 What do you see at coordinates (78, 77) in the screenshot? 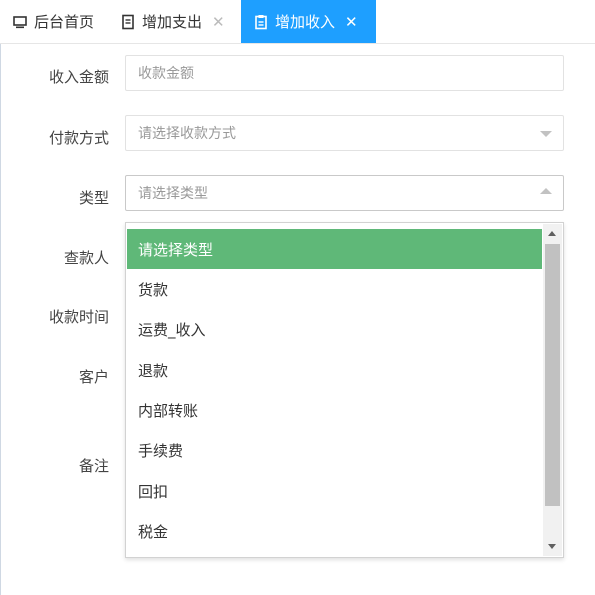
I see `amount-label: 收入金额` at bounding box center [78, 77].